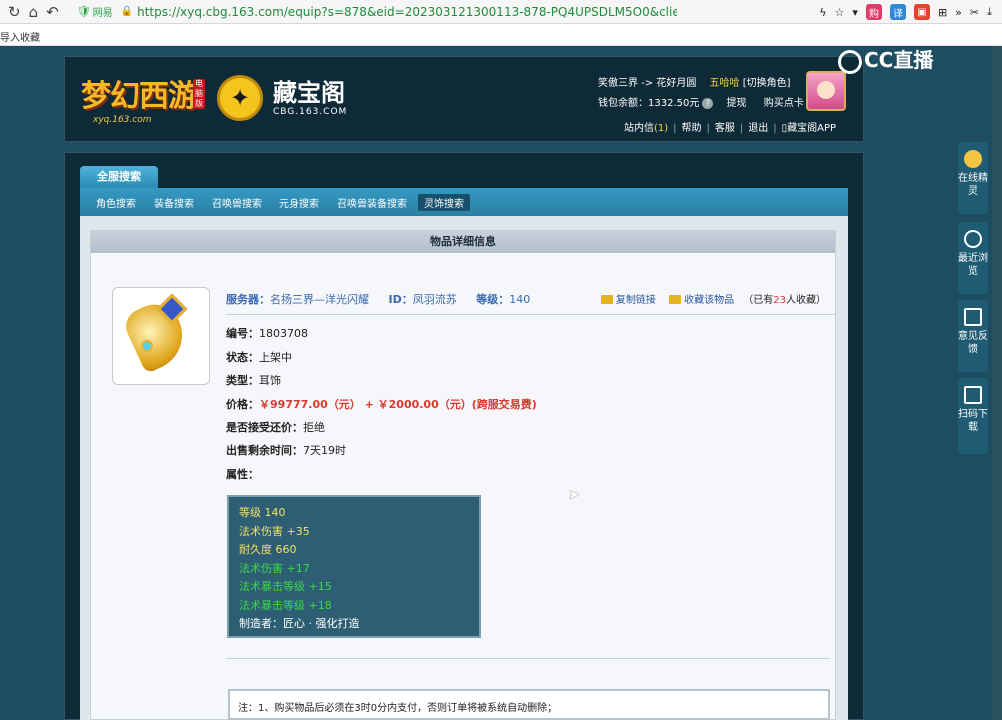 The width and height of the screenshot is (1002, 720). I want to click on subnav-pet-search: 召唤兽搜索, so click(237, 202).